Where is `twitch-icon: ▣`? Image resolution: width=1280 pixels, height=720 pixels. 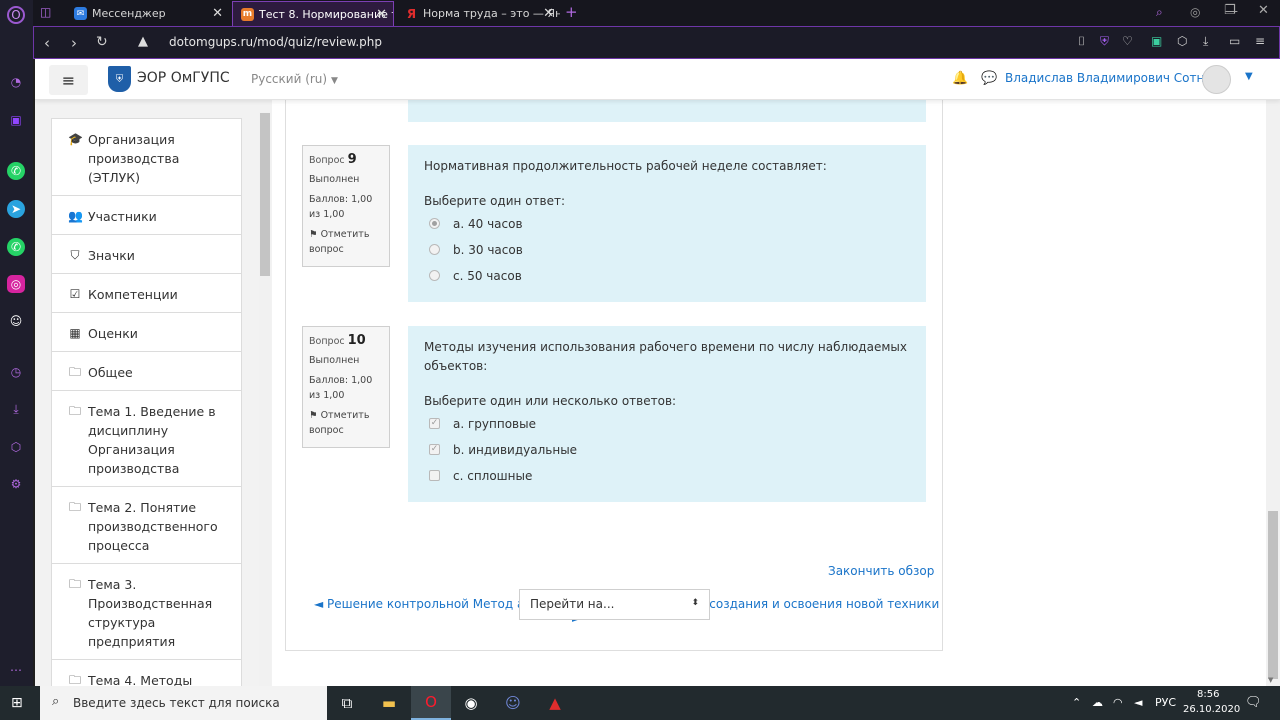
twitch-icon: ▣ is located at coordinates (16, 120).